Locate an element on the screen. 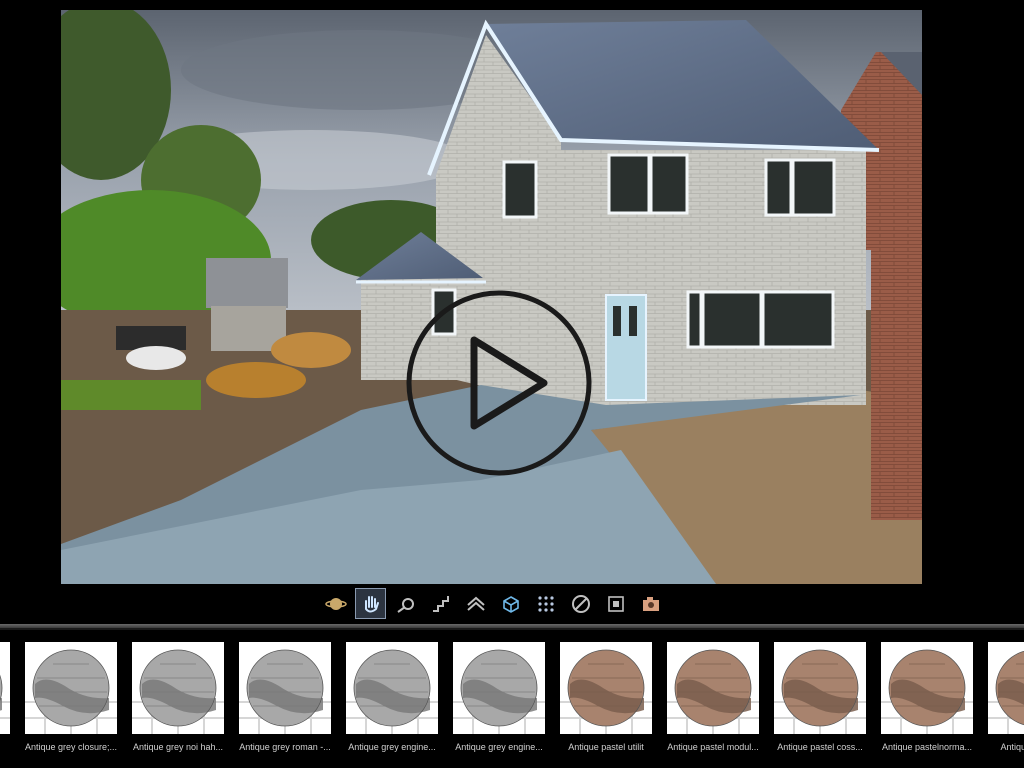  no-entry-icon is located at coordinates (580, 603).